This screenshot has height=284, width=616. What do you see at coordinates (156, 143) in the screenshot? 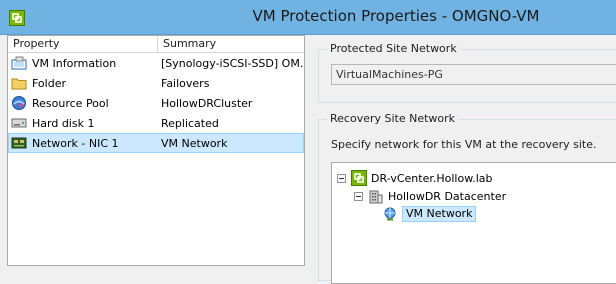
I see `row-network-nic: Network - NIC 1 VM Network` at bounding box center [156, 143].